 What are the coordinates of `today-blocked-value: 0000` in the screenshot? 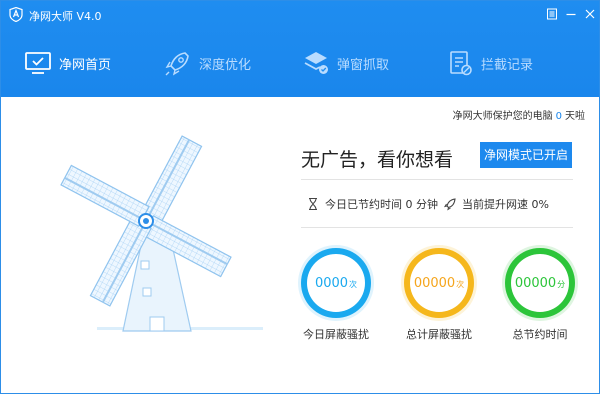 It's located at (331, 283).